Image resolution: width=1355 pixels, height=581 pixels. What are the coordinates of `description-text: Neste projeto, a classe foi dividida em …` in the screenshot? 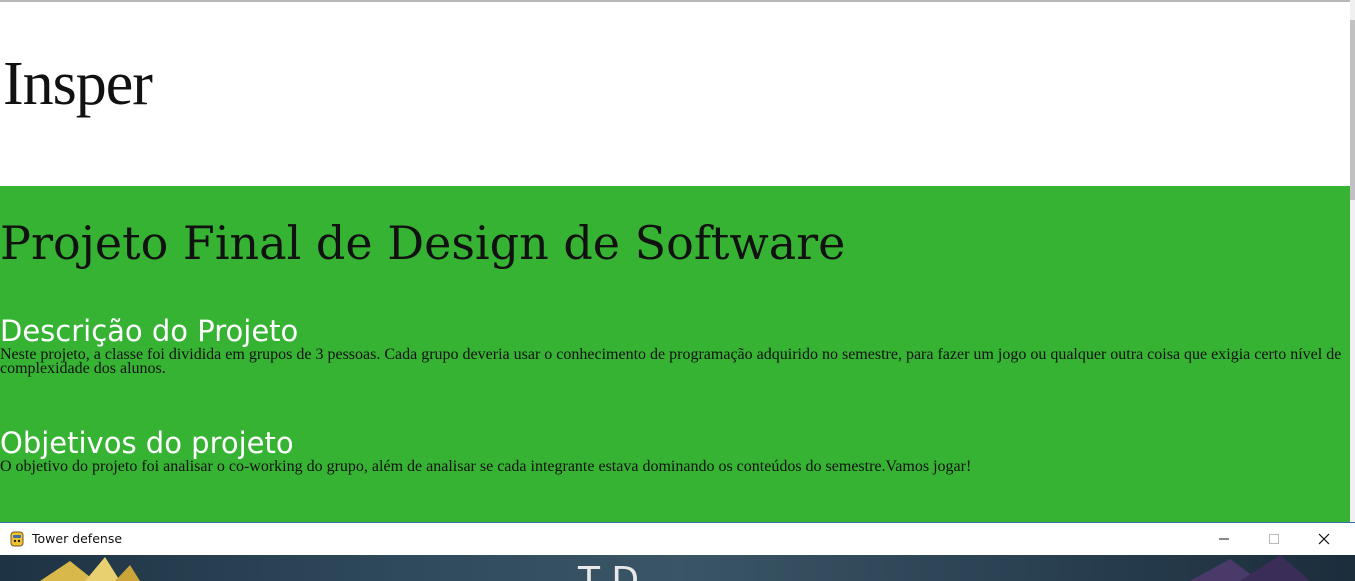 It's located at (671, 361).